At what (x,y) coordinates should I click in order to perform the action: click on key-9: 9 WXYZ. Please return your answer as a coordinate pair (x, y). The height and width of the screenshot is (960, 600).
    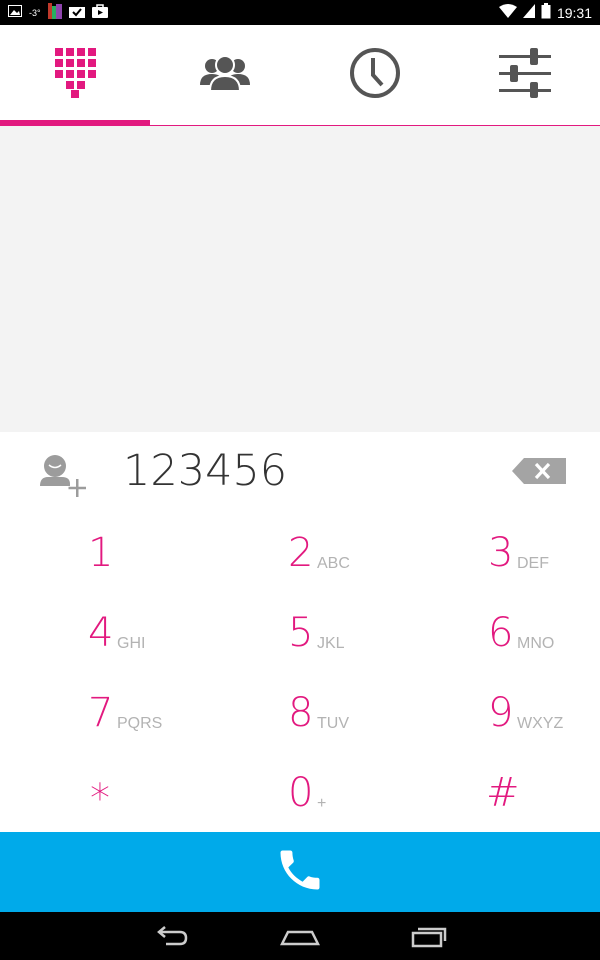
    Looking at the image, I should click on (500, 716).